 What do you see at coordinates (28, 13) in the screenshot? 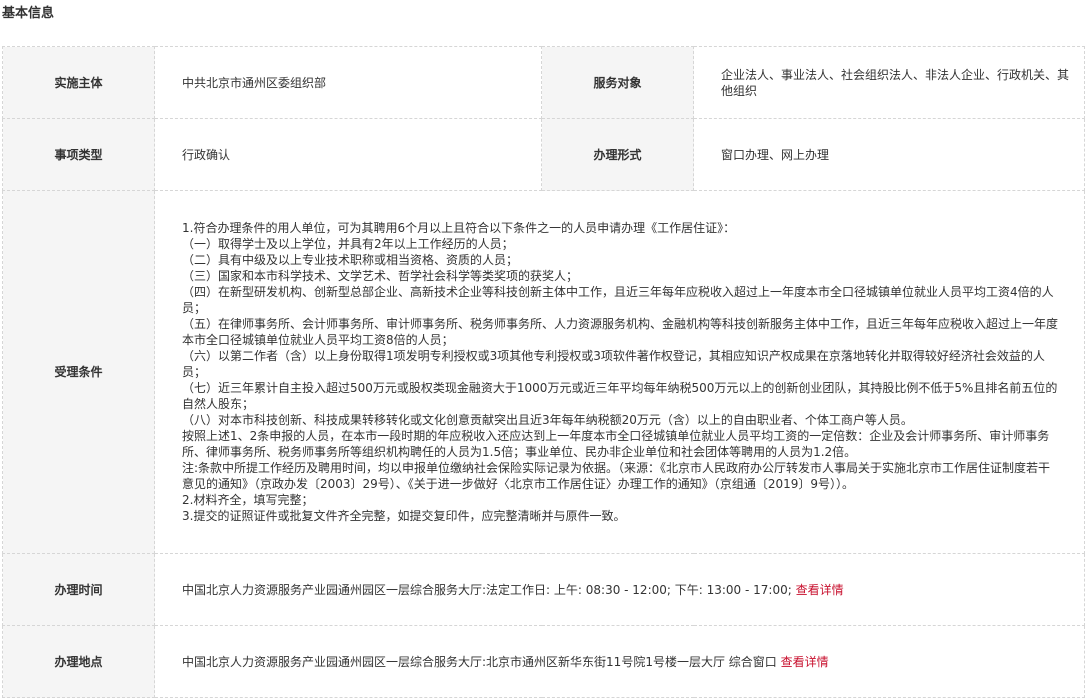
I see `section-title: 基本信息` at bounding box center [28, 13].